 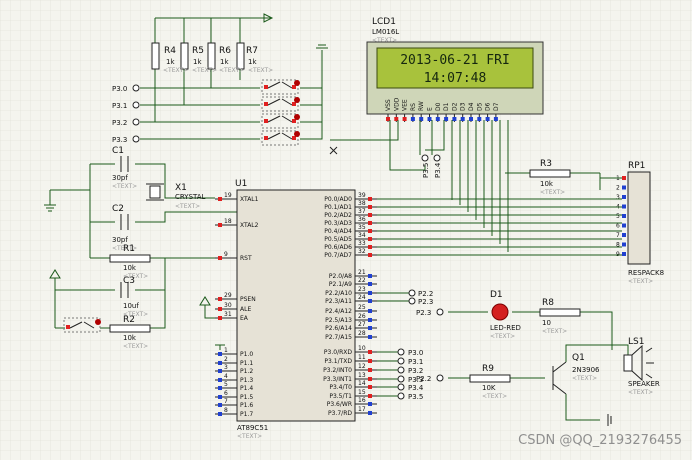 I want to click on mcu-right-pin-number: 36, so click(x=362, y=219).